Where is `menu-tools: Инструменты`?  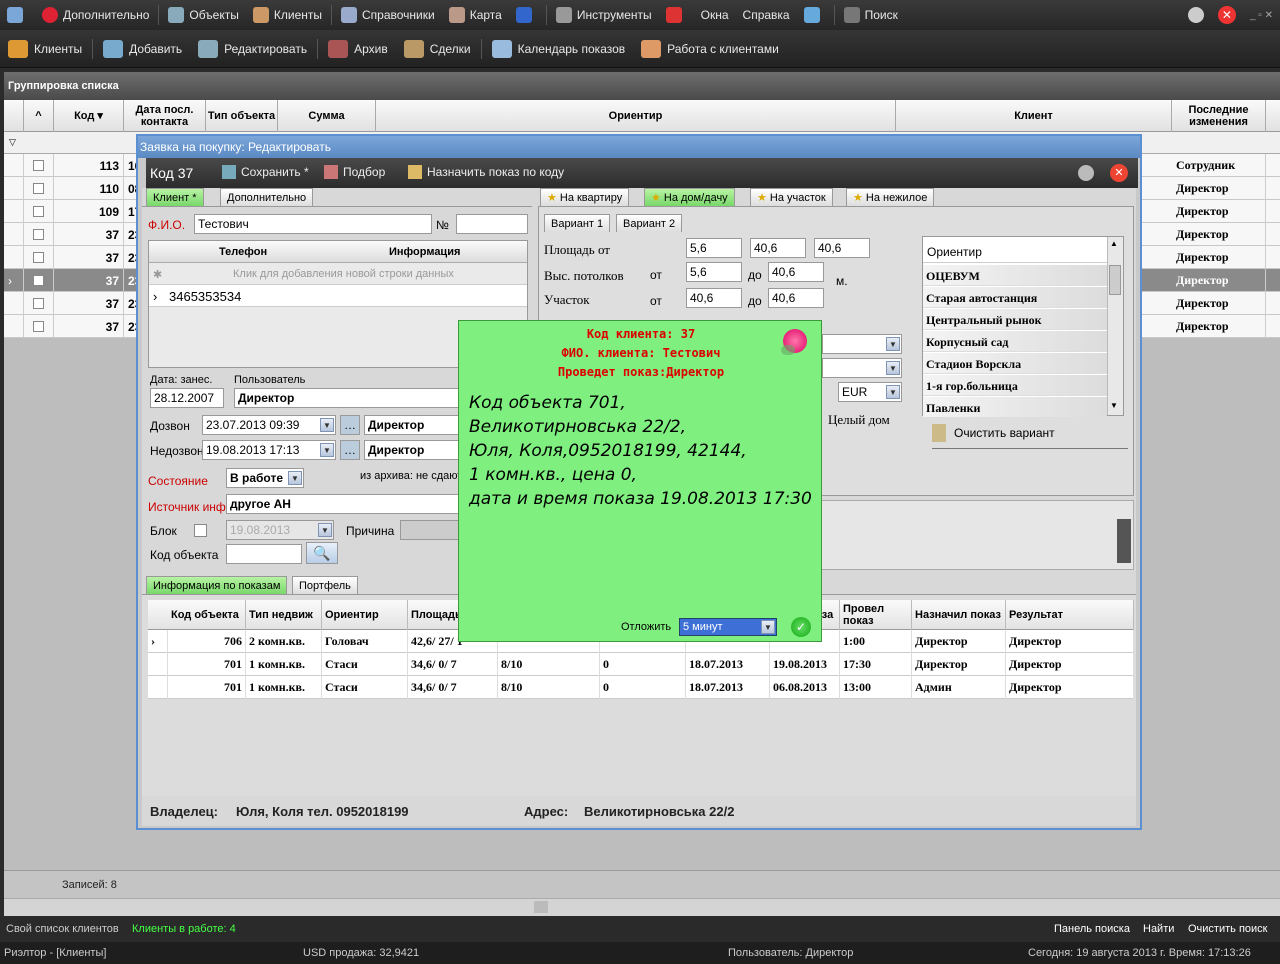 menu-tools: Инструменты is located at coordinates (604, 15).